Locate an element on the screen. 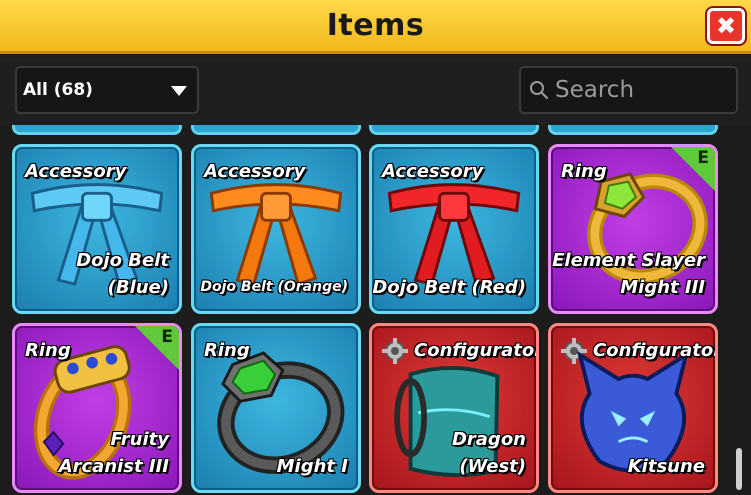 Image resolution: width=751 pixels, height=495 pixels. item-card-dojo-belt-blue: Accessory Dojo Belt (Blue) is located at coordinates (97, 229).